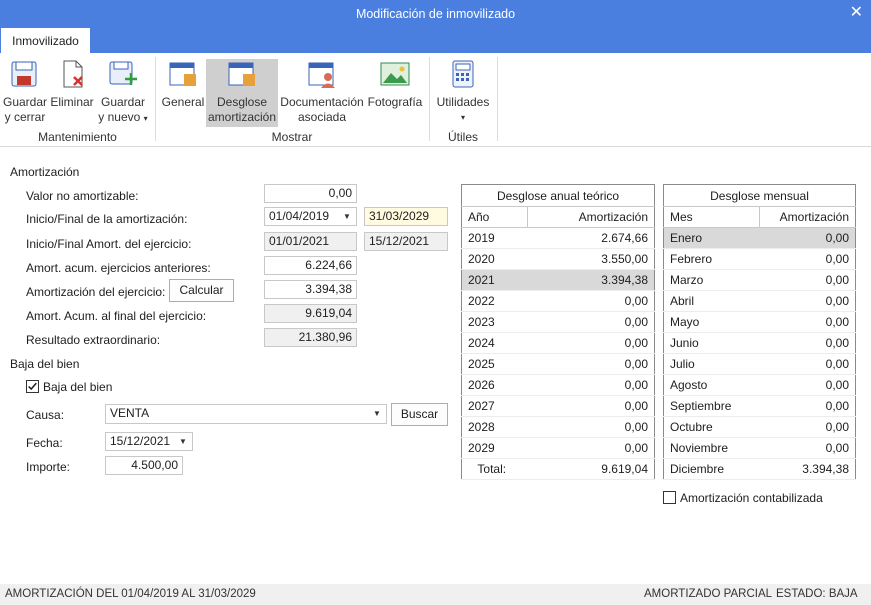 The image size is (871, 605). I want to click on year-cell: 2027, so click(494, 406).